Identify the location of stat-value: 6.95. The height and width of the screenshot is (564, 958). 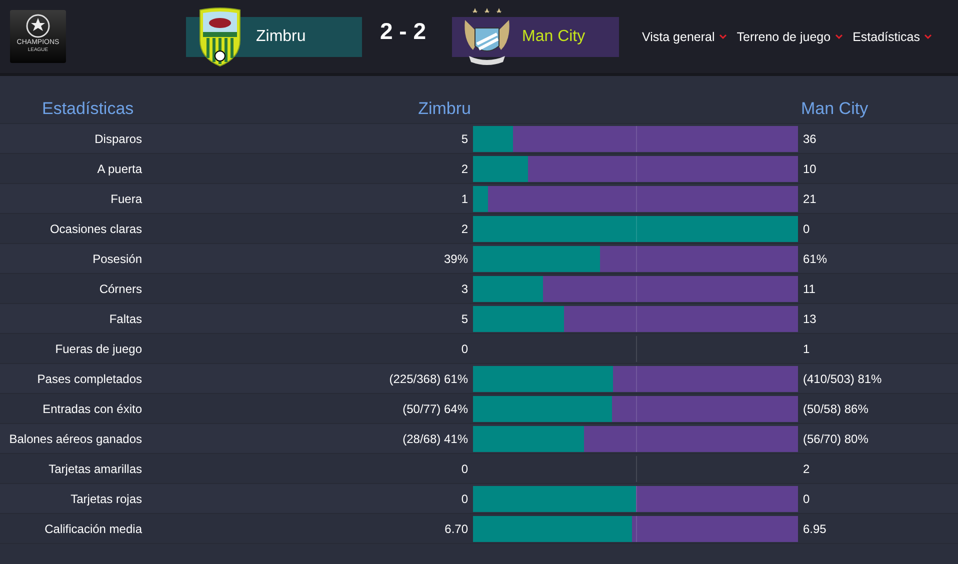
(815, 529).